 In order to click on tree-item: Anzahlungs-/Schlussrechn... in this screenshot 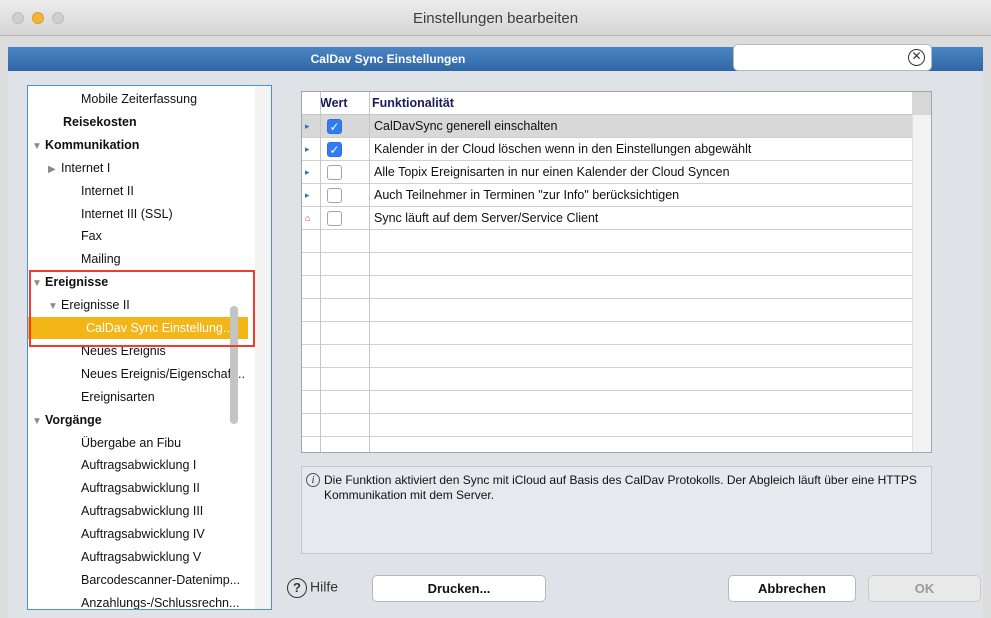, I will do `click(160, 601)`.